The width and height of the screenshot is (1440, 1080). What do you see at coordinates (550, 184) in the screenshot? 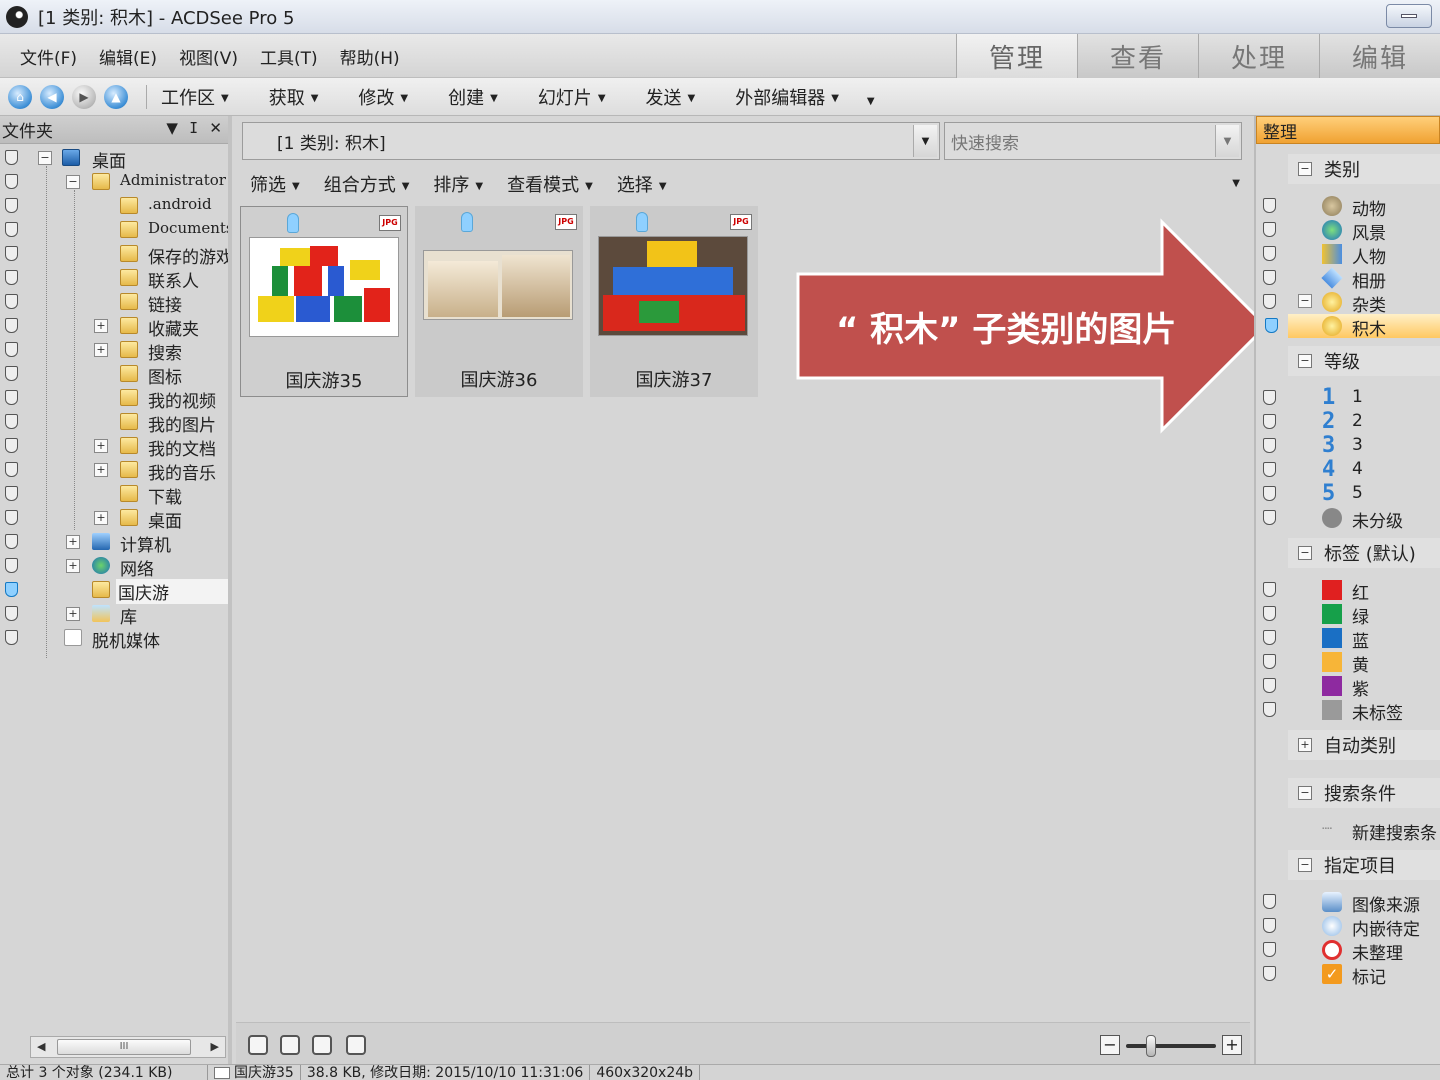
I see `view-mode-menu: 查看模式 ▼` at bounding box center [550, 184].